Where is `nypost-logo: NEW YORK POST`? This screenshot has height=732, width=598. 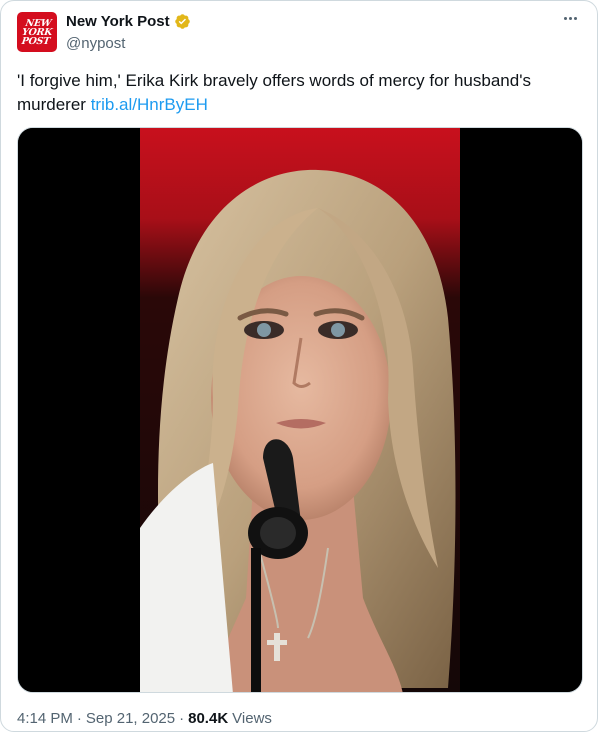 nypost-logo: NEW YORK POST is located at coordinates (37, 32).